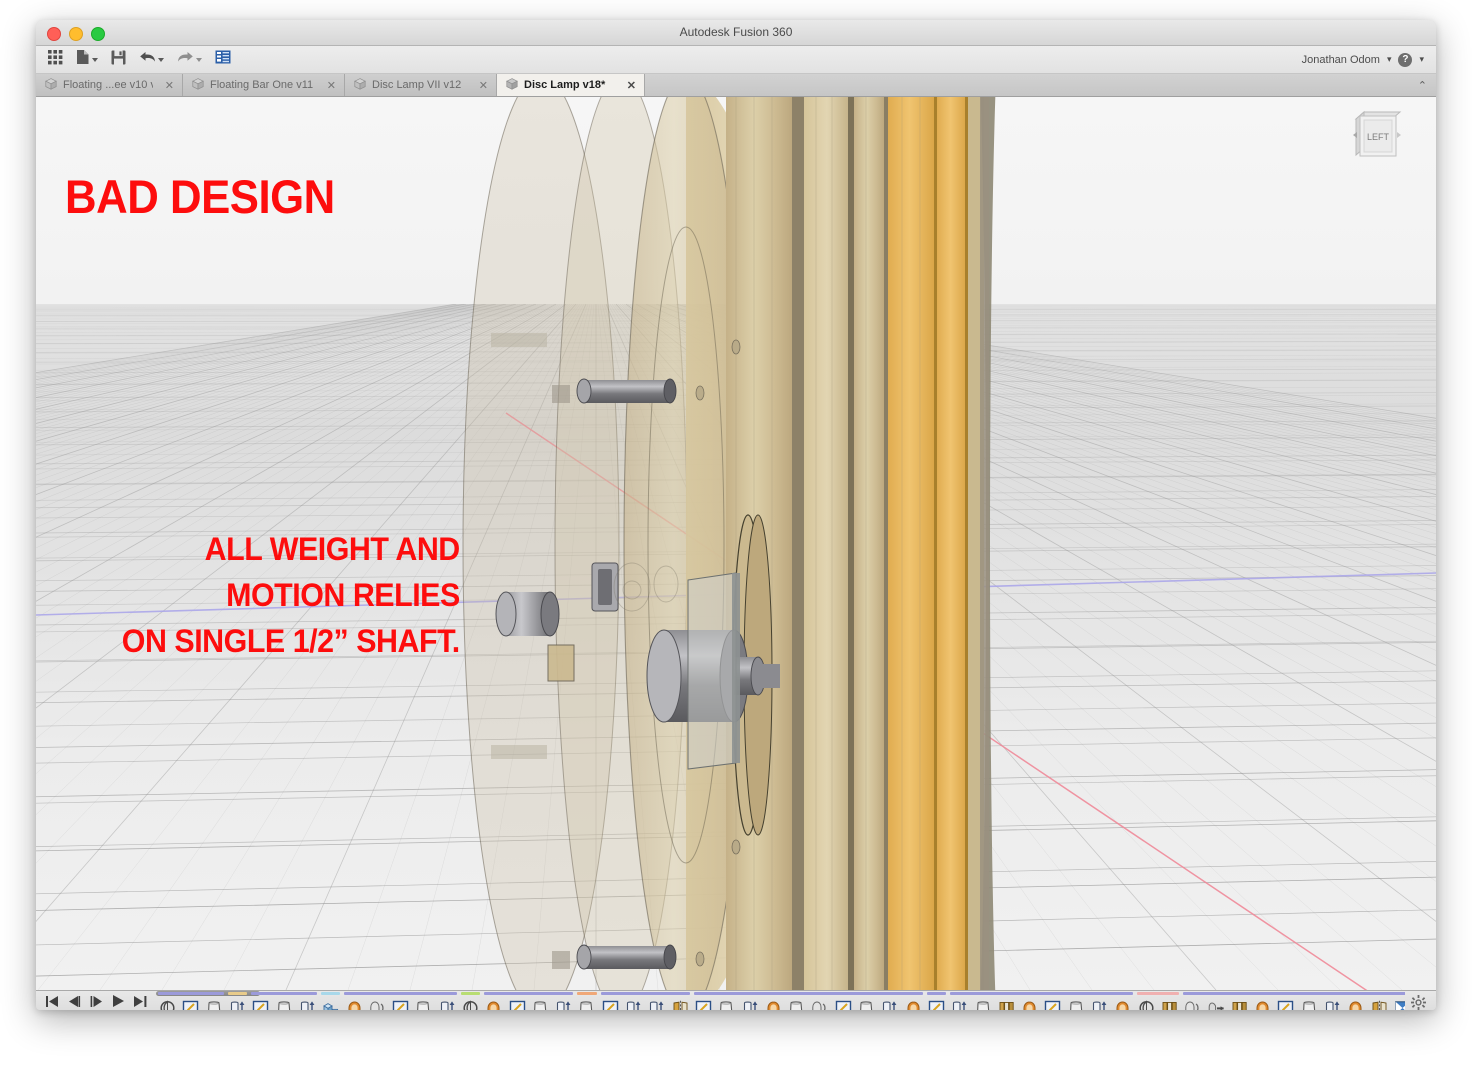 This screenshot has width=1472, height=1080. I want to click on document-tab: Floating Bar One v11 ✕, so click(264, 85).